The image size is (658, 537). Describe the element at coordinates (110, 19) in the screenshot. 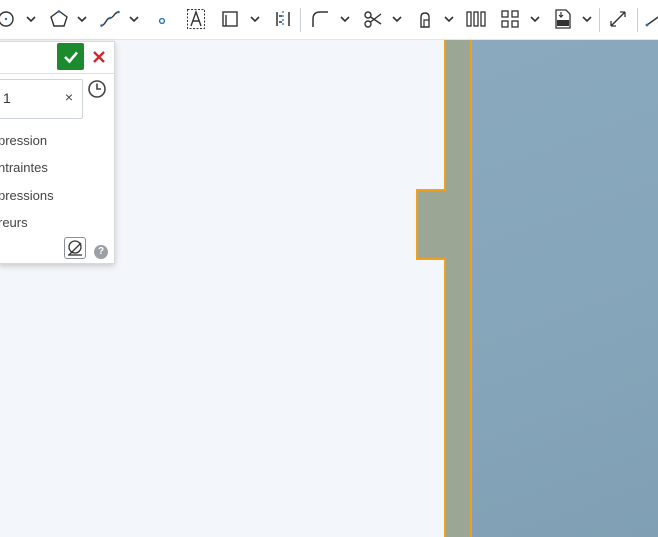

I see `spline-icon` at that location.